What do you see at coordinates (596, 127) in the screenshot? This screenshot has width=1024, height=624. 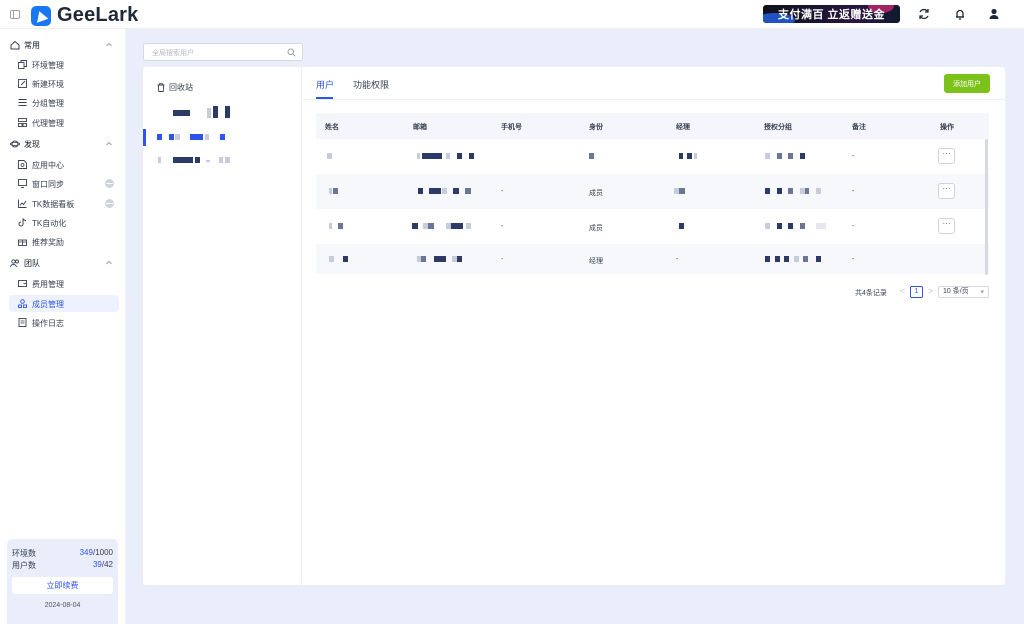 I see `column-header-role: 身份` at bounding box center [596, 127].